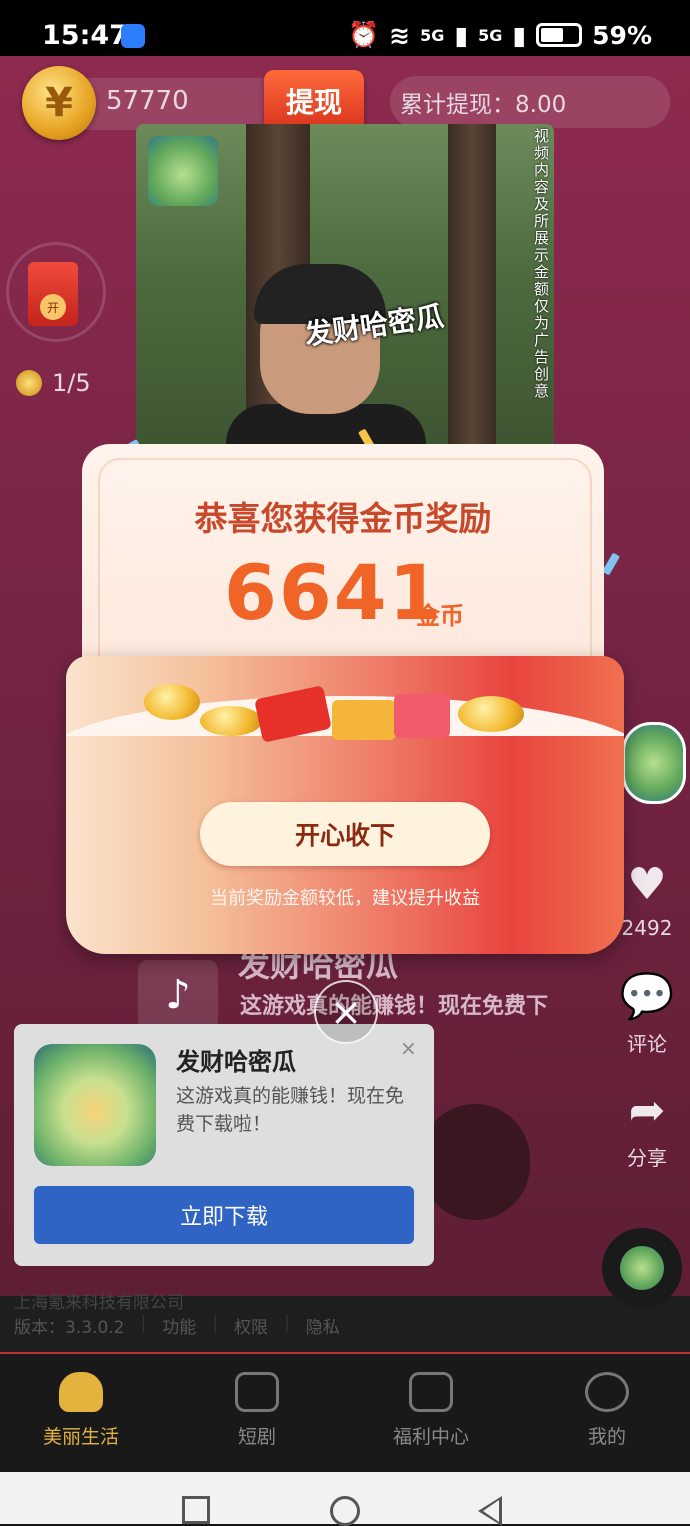  I want to click on reward-tip: 当前奖励金额较低，建议提升收益, so click(345, 898).